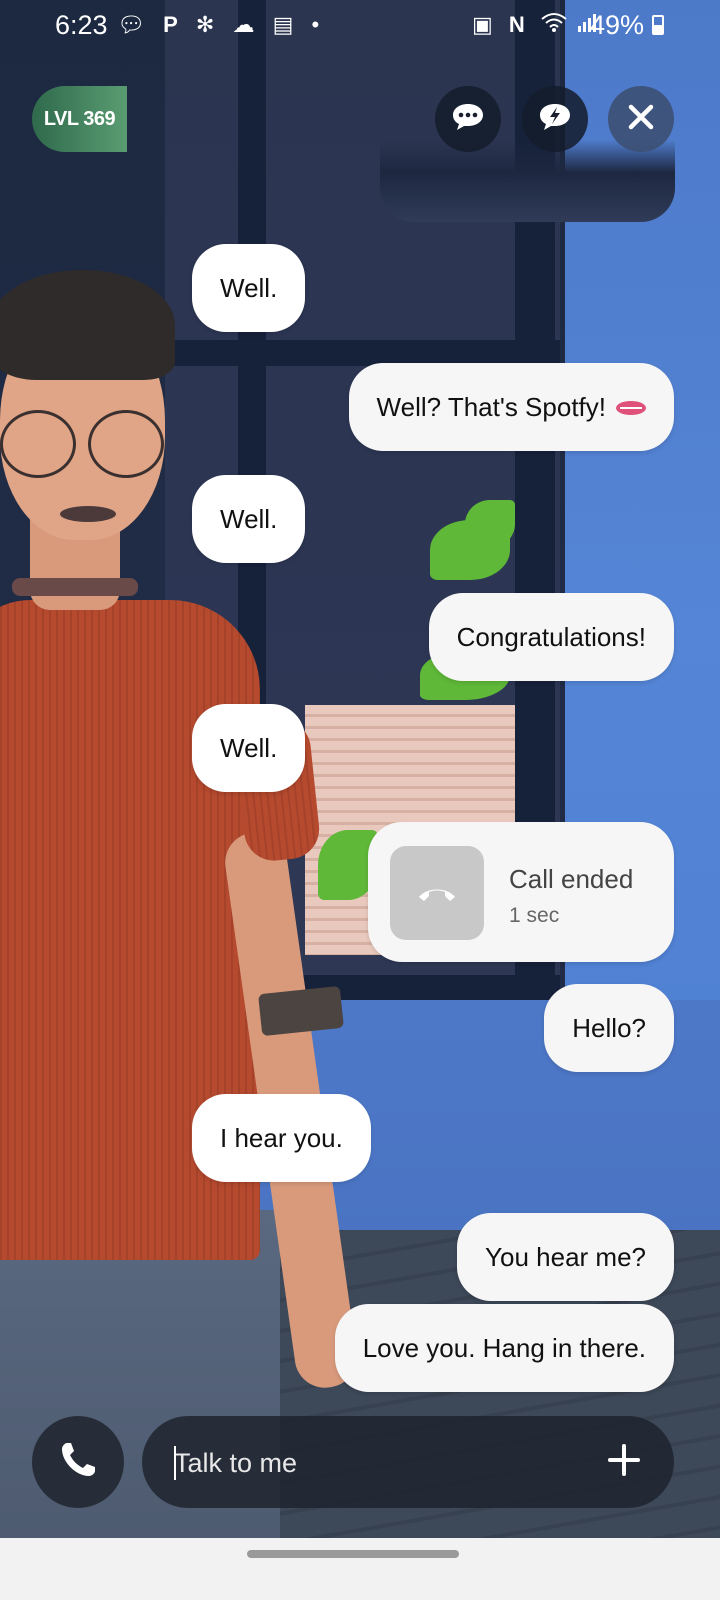 This screenshot has width=720, height=1600. I want to click on call-ended-card: Call ended 1 sec, so click(521, 892).